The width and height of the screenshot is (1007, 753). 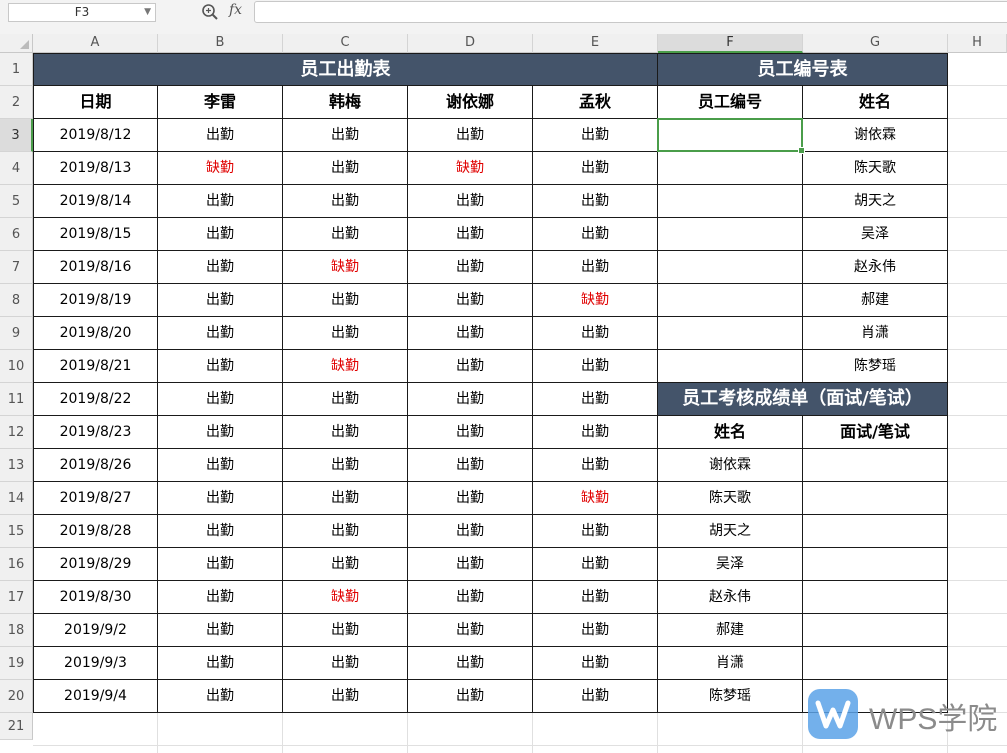 What do you see at coordinates (595, 43) in the screenshot?
I see `column-header-e: E` at bounding box center [595, 43].